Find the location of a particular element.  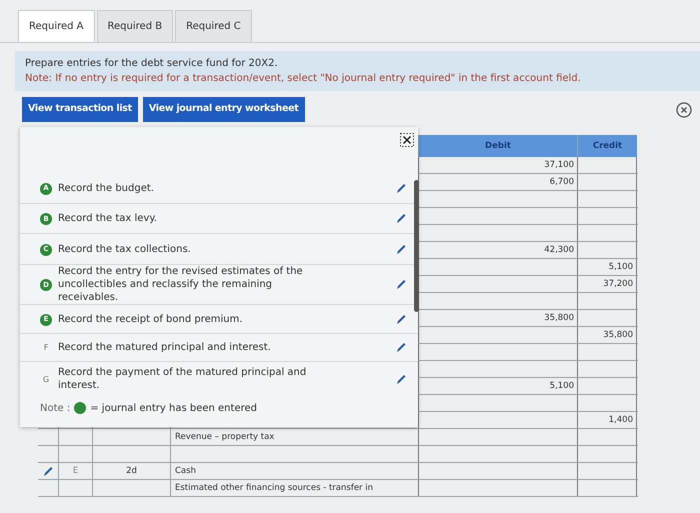

table-cell: 35,800 is located at coordinates (607, 335).